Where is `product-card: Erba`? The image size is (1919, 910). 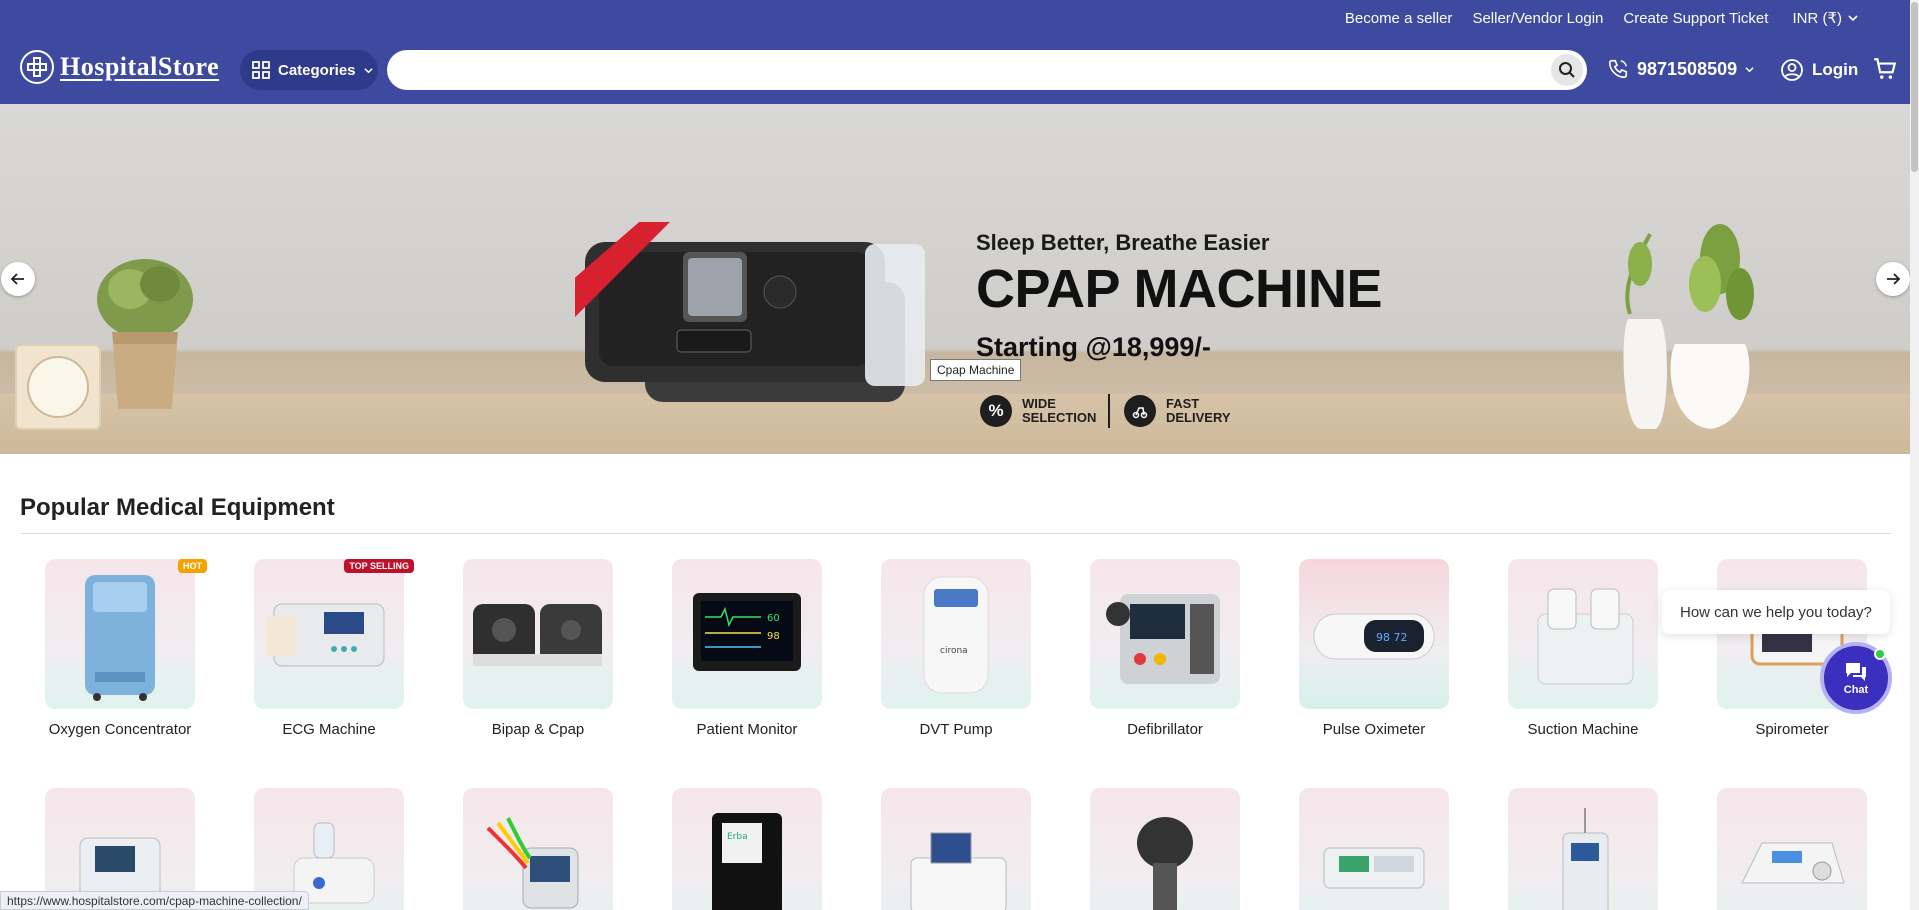
product-card: Erba is located at coordinates (747, 849).